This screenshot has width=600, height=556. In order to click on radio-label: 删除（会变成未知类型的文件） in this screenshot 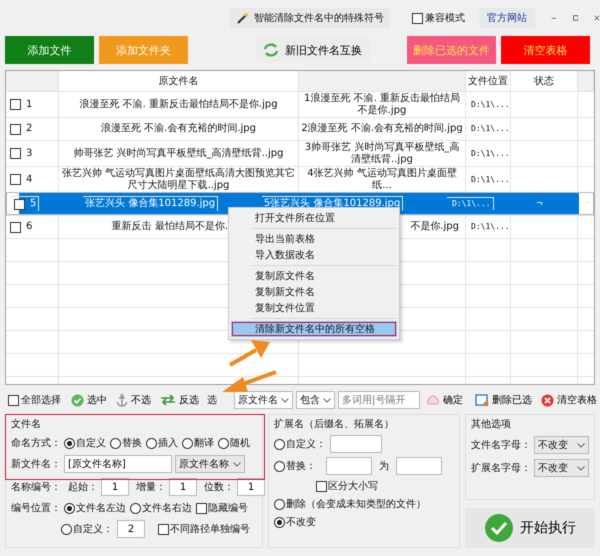, I will do `click(356, 504)`.